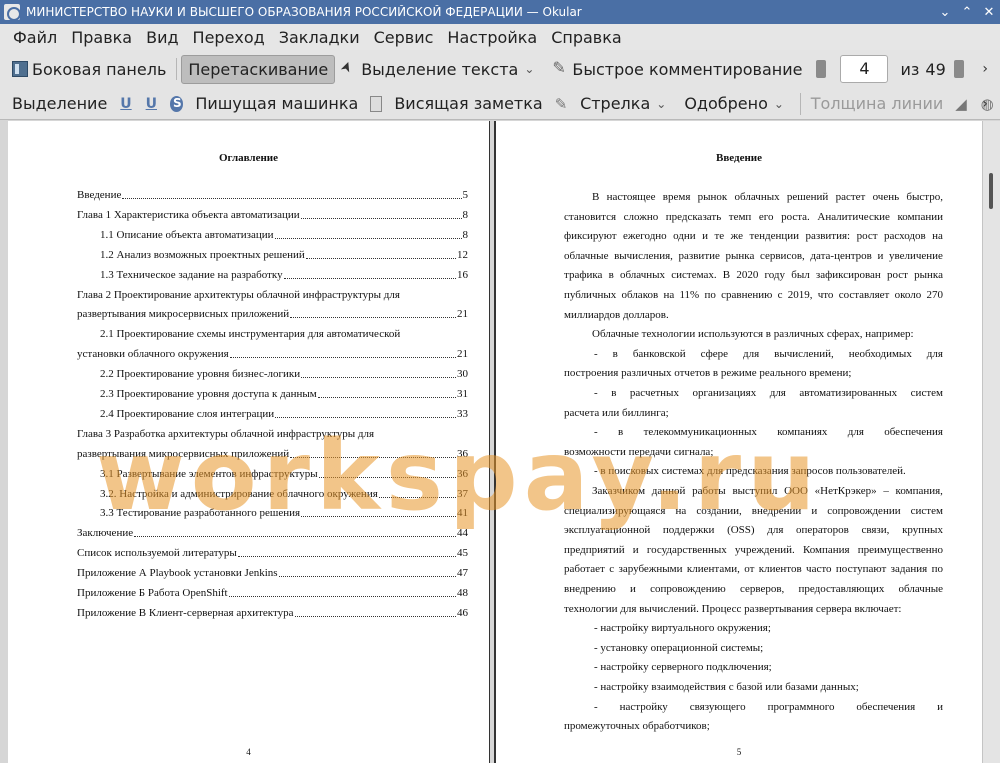 This screenshot has width=1000, height=763. What do you see at coordinates (440, 69) in the screenshot?
I see `text-selection-tool-button: Выделение текста ⌄` at bounding box center [440, 69].